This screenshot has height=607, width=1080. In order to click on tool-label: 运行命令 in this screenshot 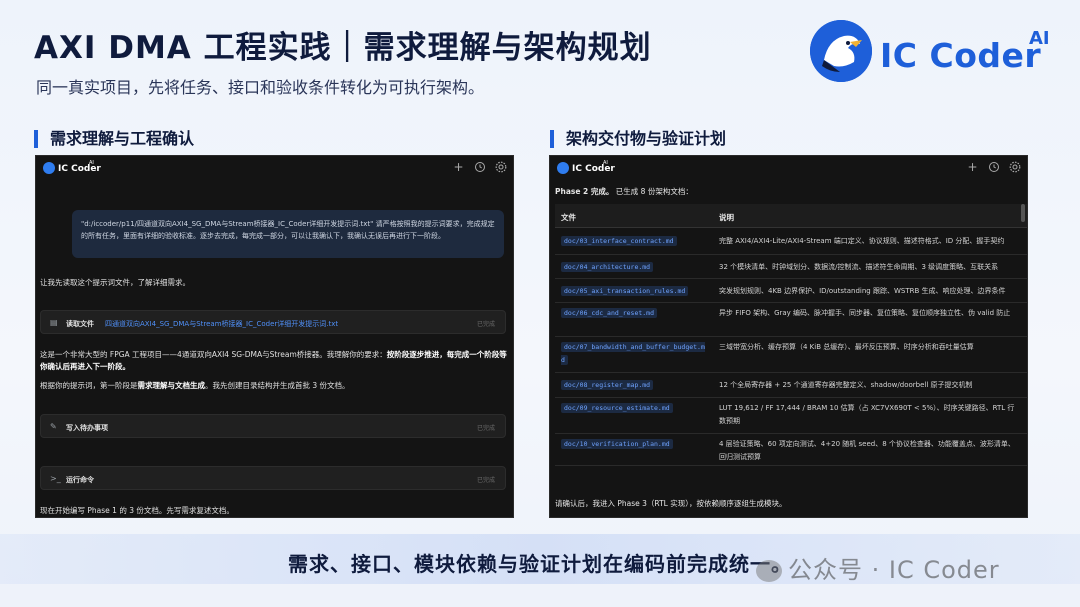, I will do `click(80, 480)`.